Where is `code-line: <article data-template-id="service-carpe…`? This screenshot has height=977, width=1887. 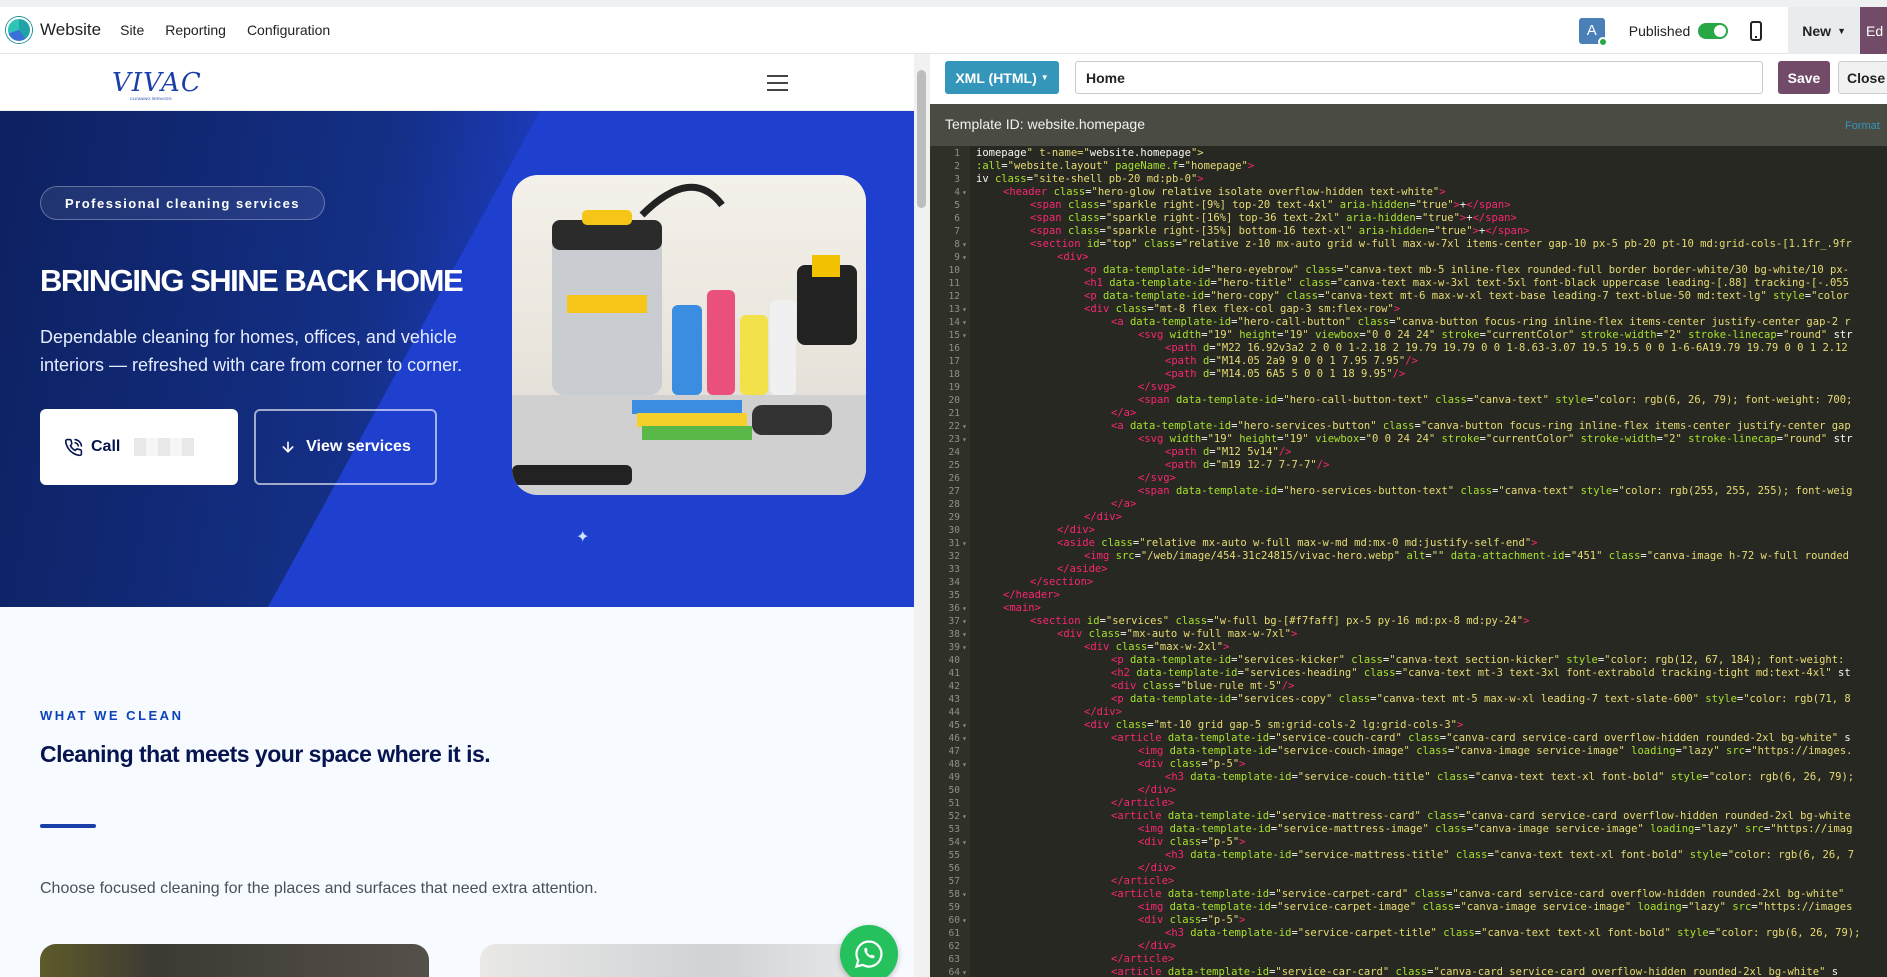 code-line: <article data-template-id="service-carpe… is located at coordinates (1478, 894).